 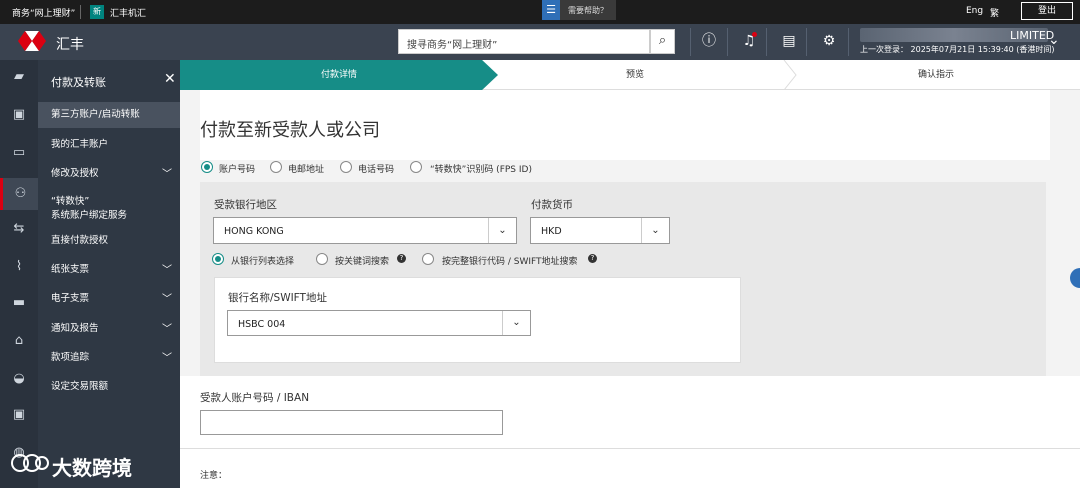 I want to click on payments-icon: ⚇, so click(x=19, y=194).